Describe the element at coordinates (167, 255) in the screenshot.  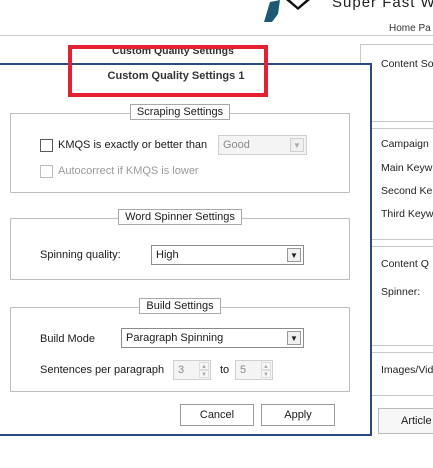
I see `spinning-quality-value: High` at that location.